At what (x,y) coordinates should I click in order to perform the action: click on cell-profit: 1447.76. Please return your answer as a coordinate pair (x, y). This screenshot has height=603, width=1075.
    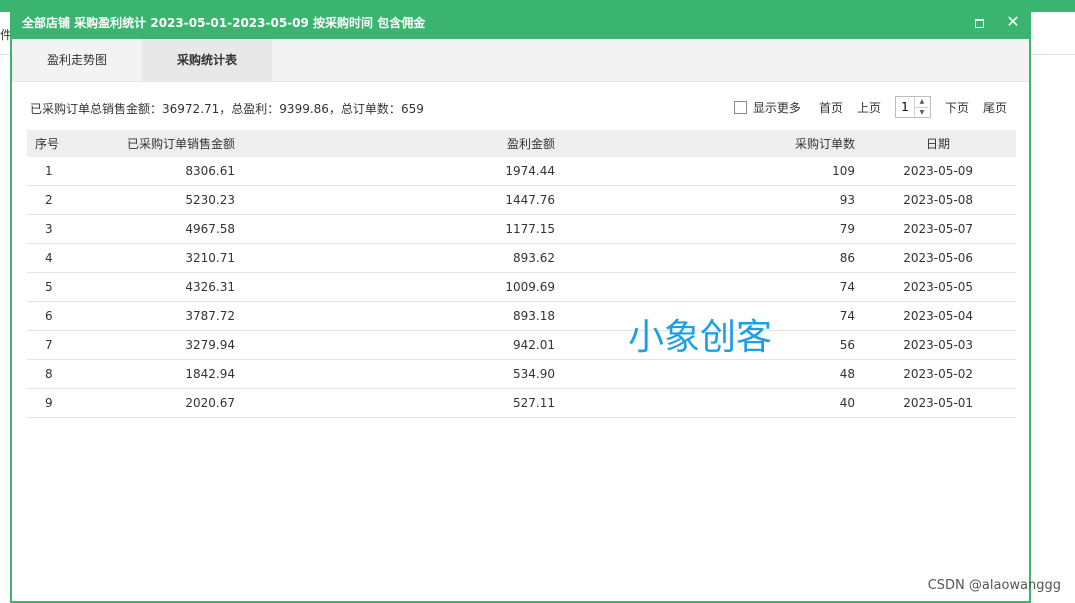
    Looking at the image, I should click on (530, 200).